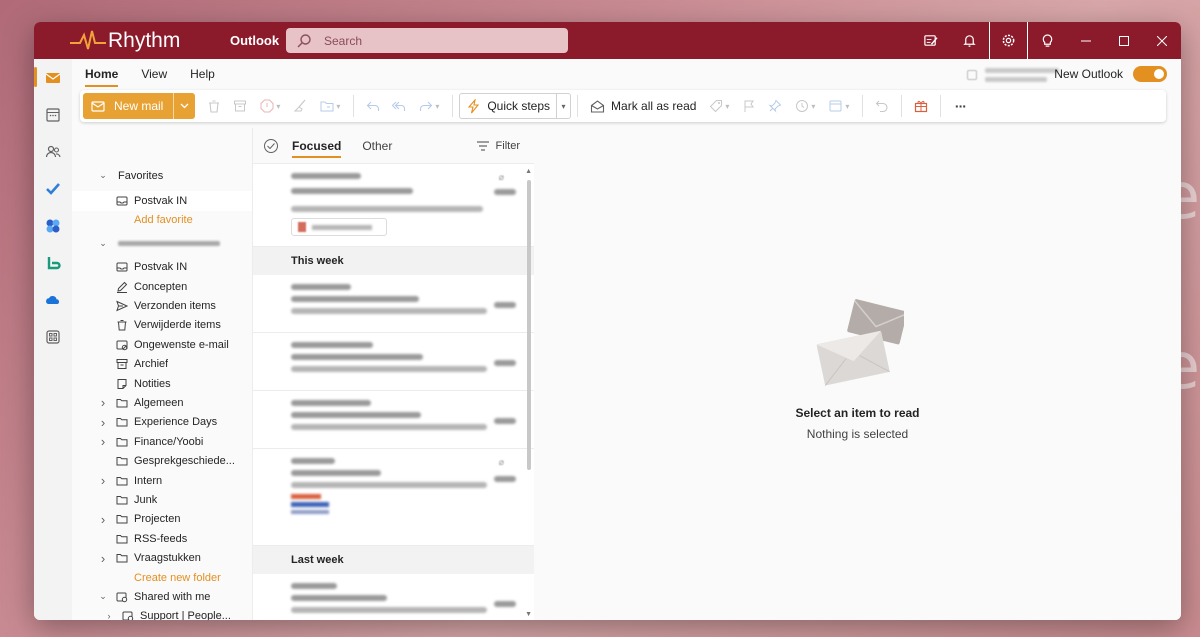  Describe the element at coordinates (857, 413) in the screenshot. I see `empty-title: Select an item to read` at that location.